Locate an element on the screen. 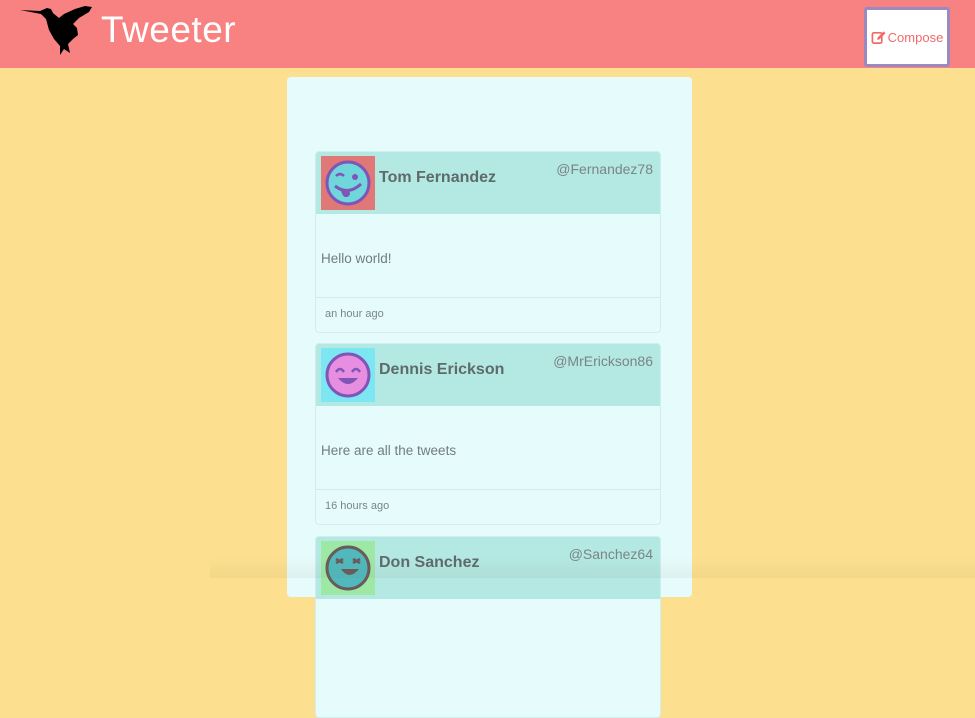 This screenshot has height=718, width=975. edit-icon is located at coordinates (878, 37).